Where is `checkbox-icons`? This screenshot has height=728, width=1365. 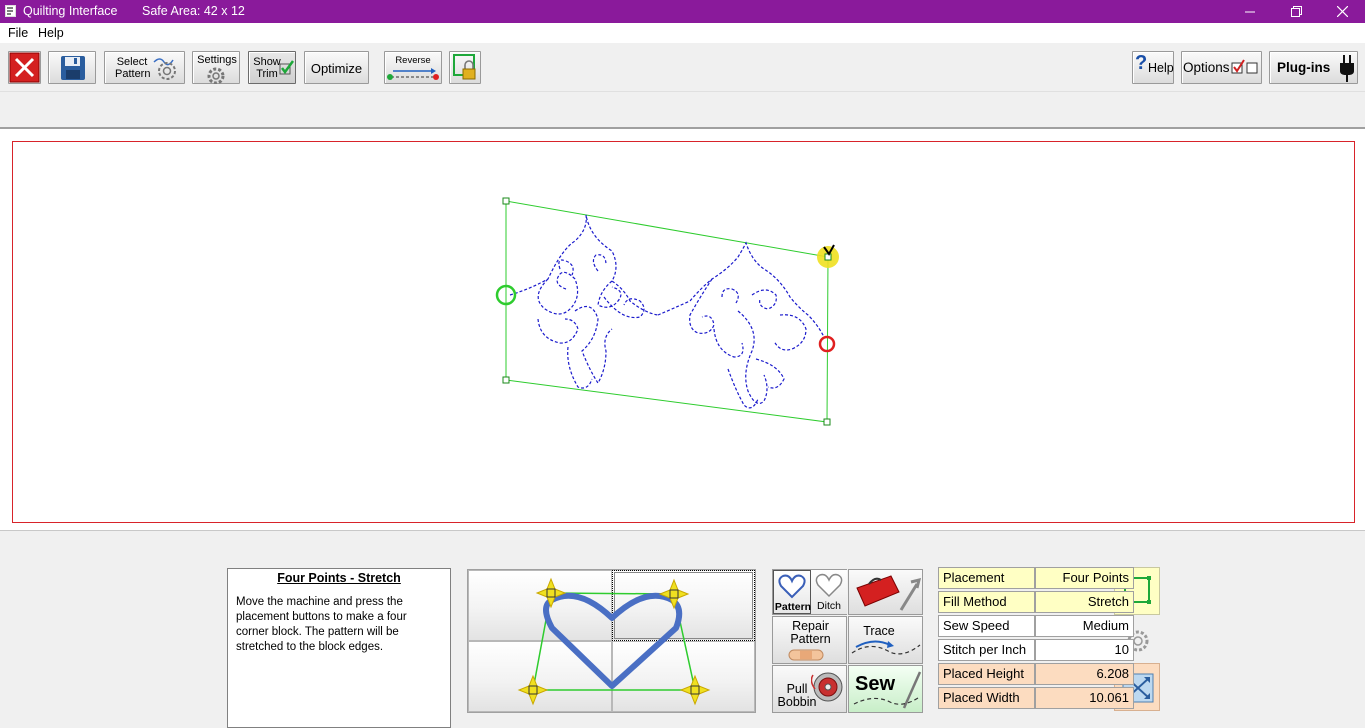
checkbox-icons is located at coordinates (1244, 66).